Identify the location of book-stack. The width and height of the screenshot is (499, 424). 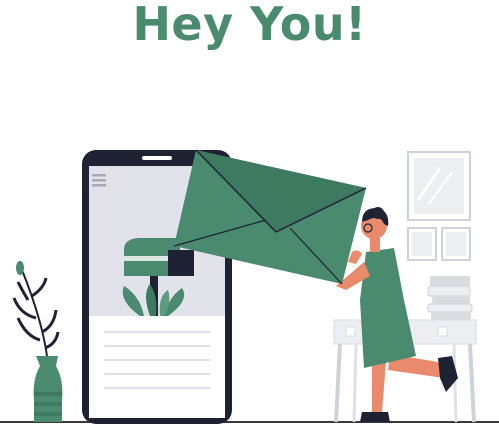
(450, 298).